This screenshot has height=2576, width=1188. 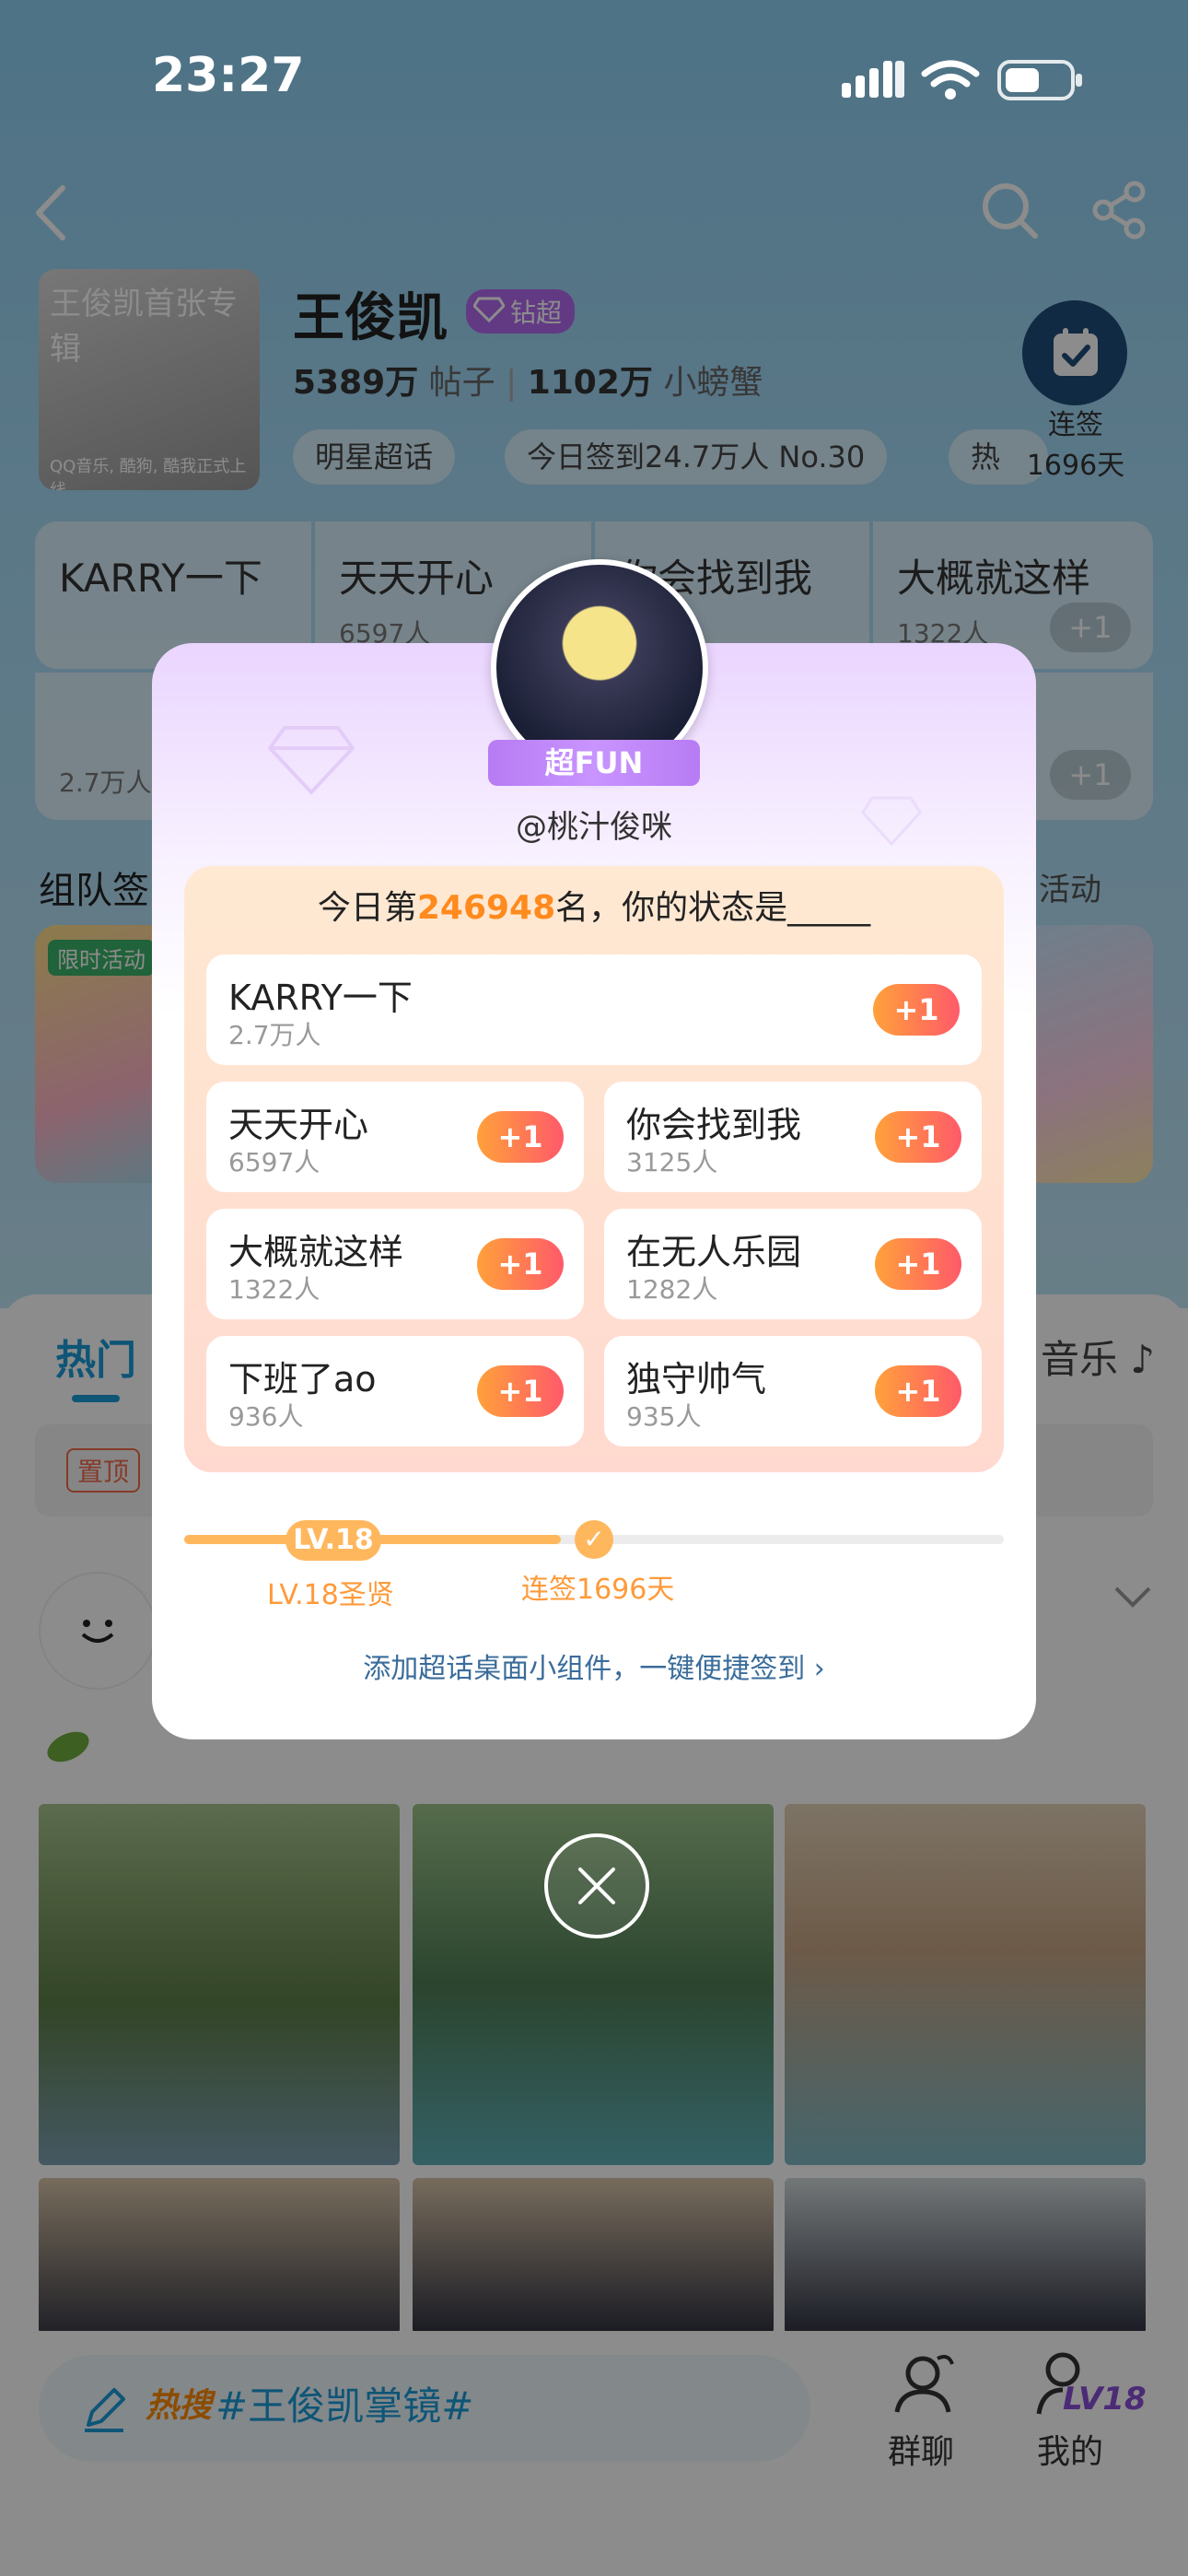 I want to click on status-option-count: 2.7万人, so click(x=274, y=1035).